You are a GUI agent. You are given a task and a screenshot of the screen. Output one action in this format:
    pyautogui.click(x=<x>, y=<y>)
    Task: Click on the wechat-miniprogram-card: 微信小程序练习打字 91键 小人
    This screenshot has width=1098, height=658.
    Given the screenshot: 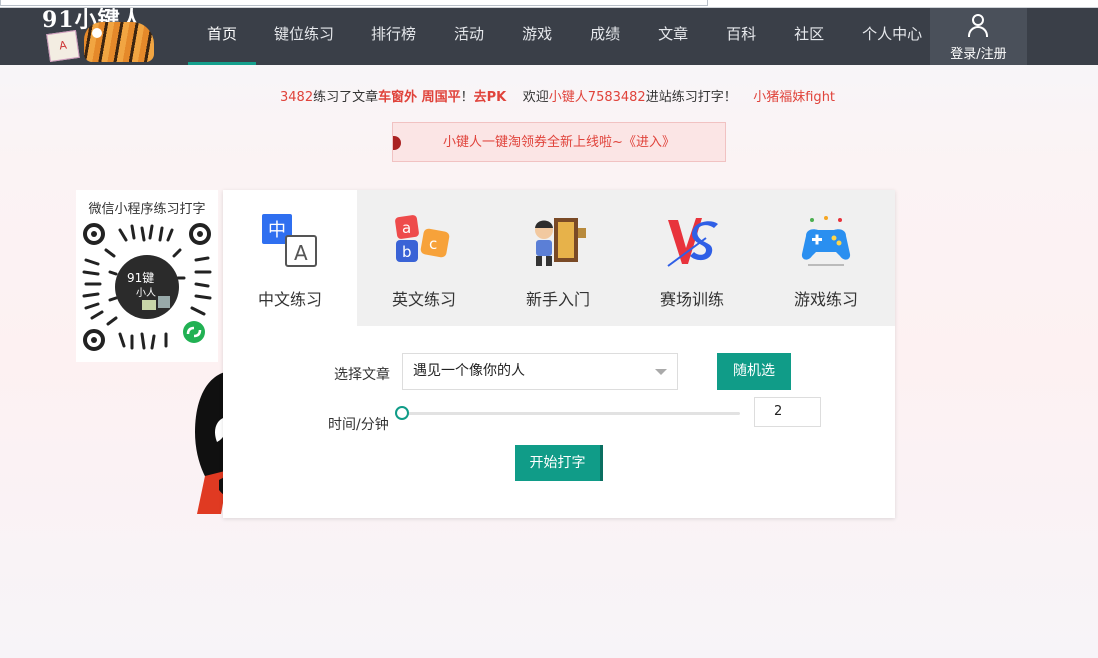 What is the action you would take?
    pyautogui.click(x=147, y=276)
    